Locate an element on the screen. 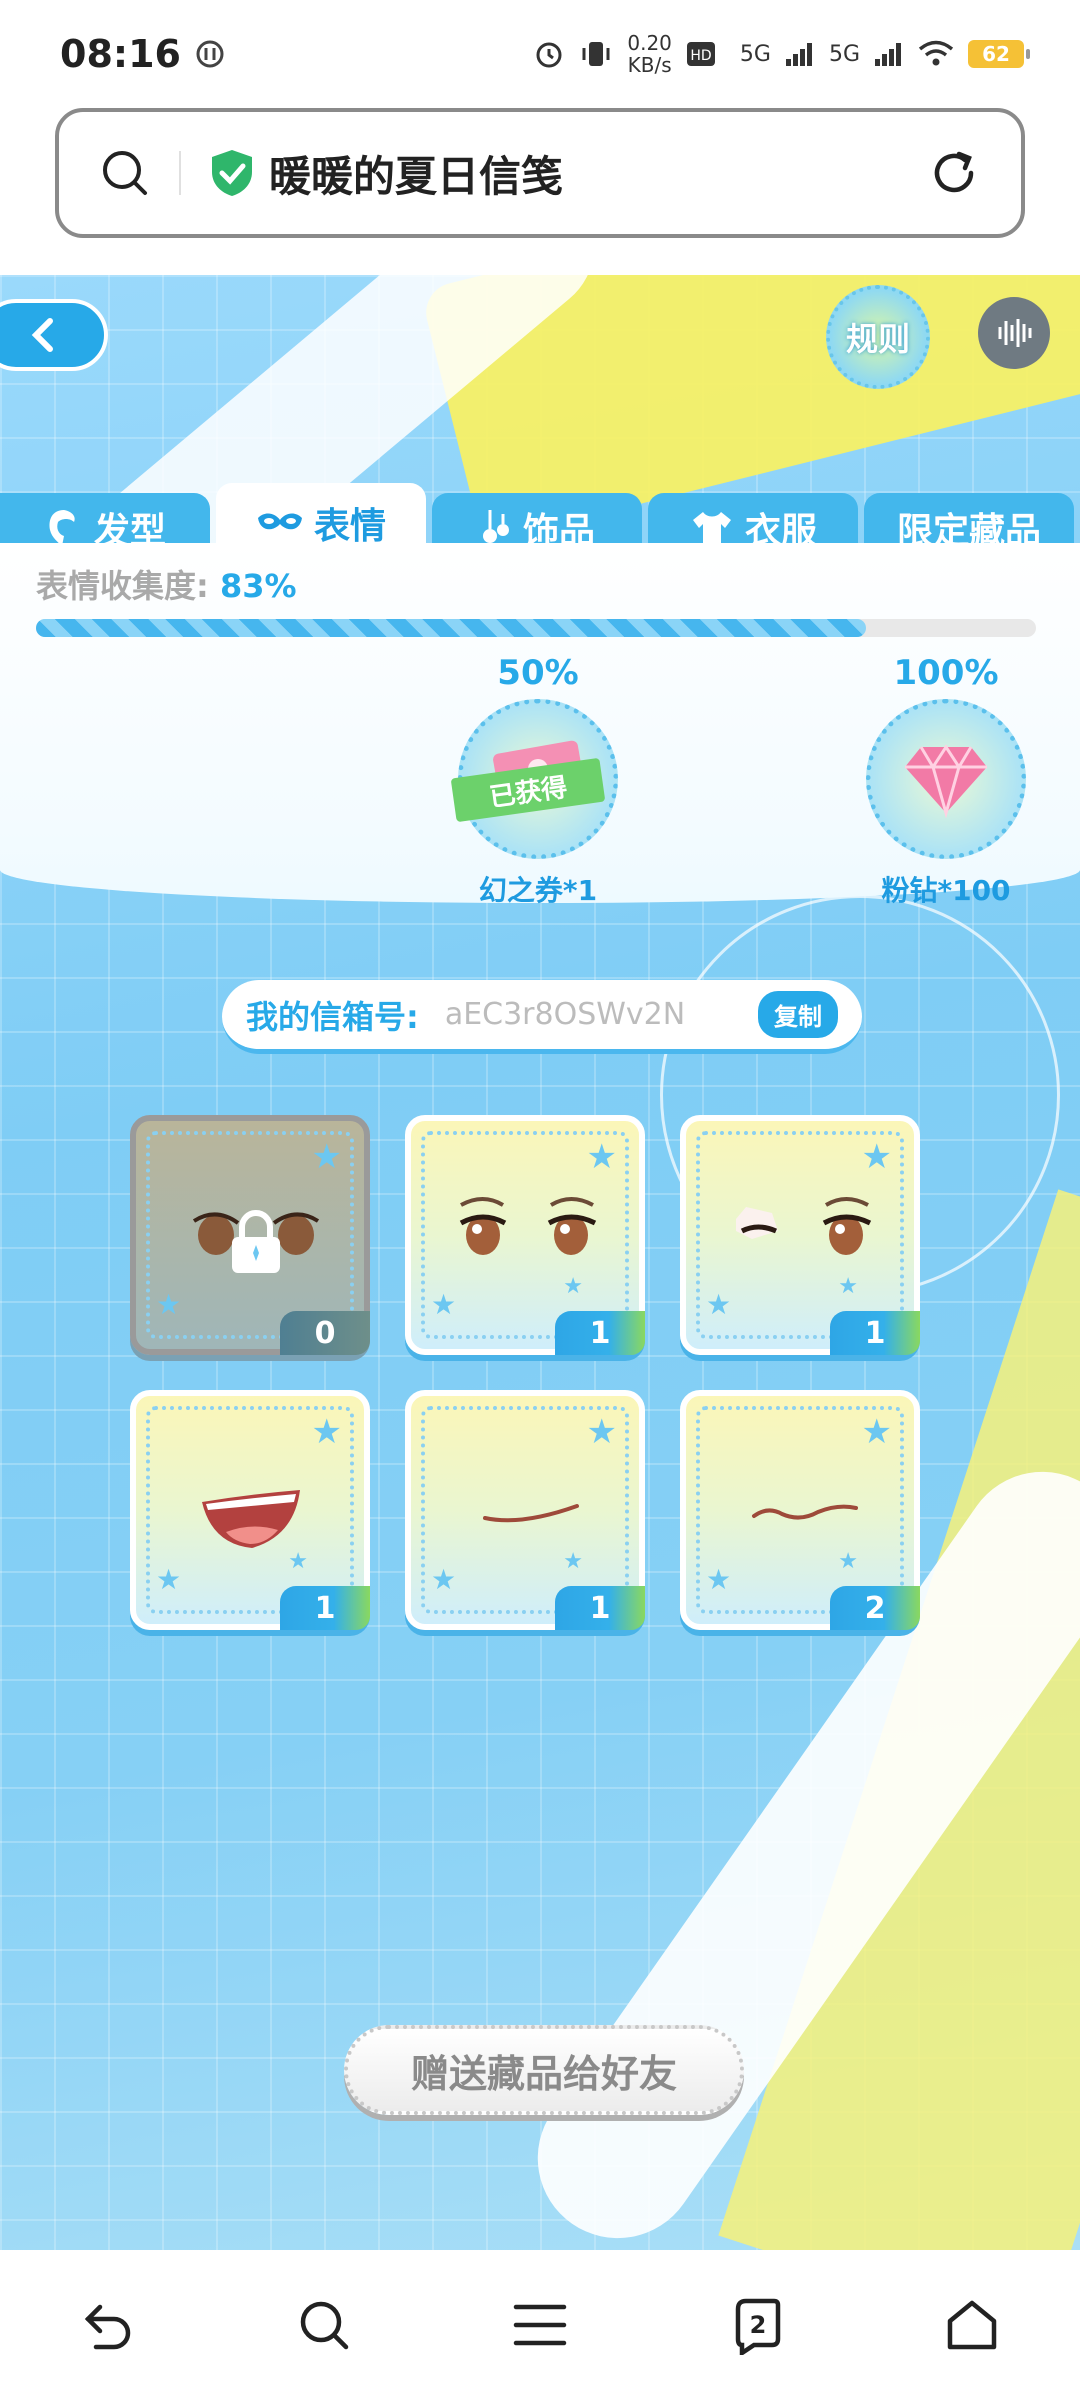 This screenshot has width=1080, height=2400. svg-text: HD is located at coordinates (700, 56).